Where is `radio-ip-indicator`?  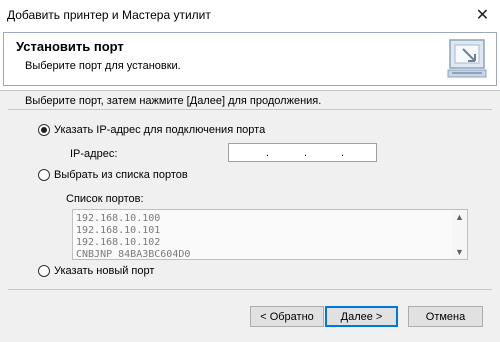
radio-ip-indicator is located at coordinates (44, 130).